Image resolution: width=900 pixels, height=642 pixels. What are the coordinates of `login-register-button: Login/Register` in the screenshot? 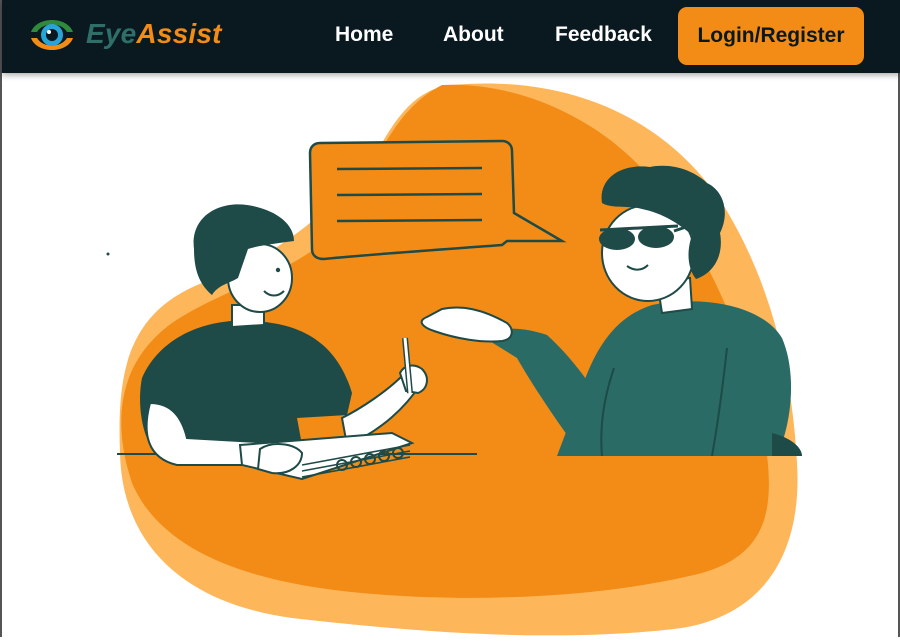 It's located at (771, 36).